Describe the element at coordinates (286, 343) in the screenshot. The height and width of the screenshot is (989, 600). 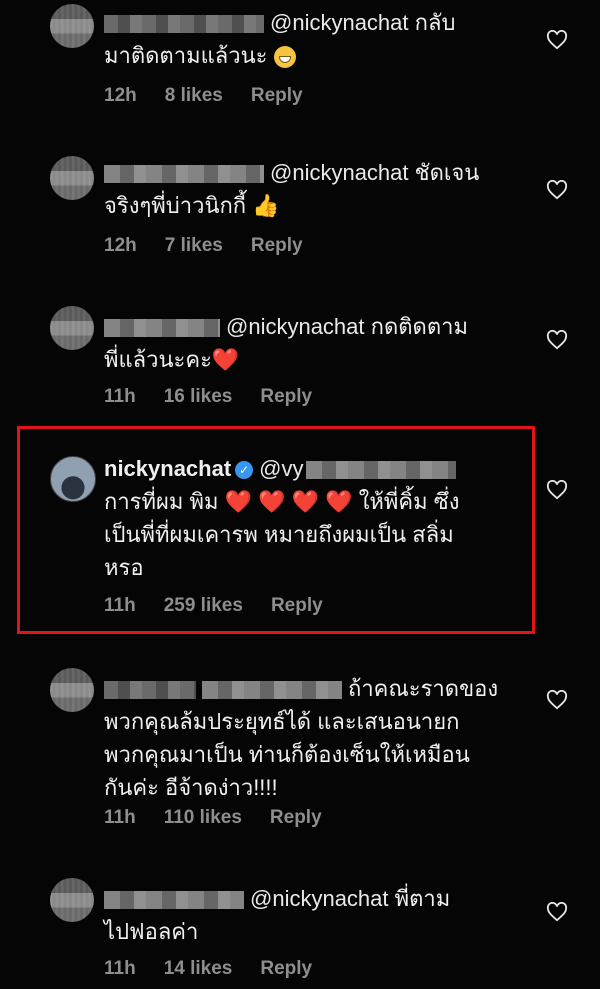
I see `comment-text: @nickynachat กดติดตาม พี่แล้วนะคะ❤️` at that location.